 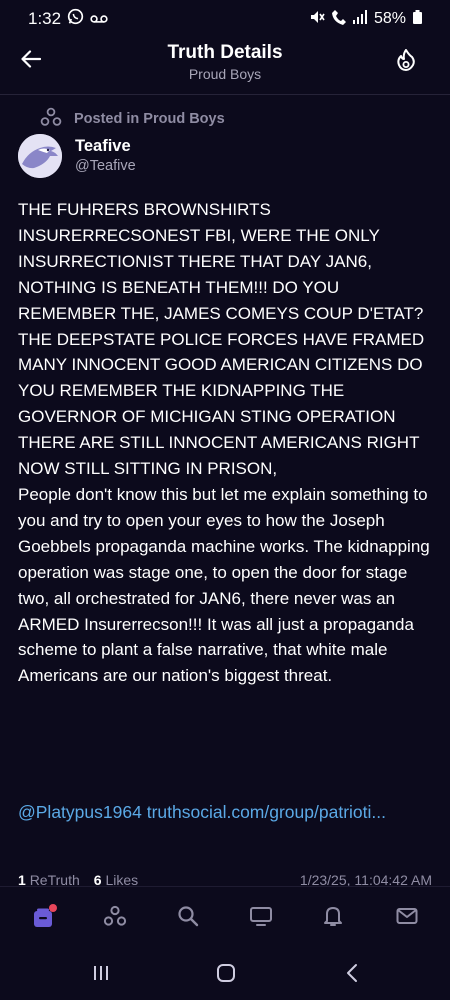 I want to click on status-bar: 1:32 58%, so click(x=225, y=19).